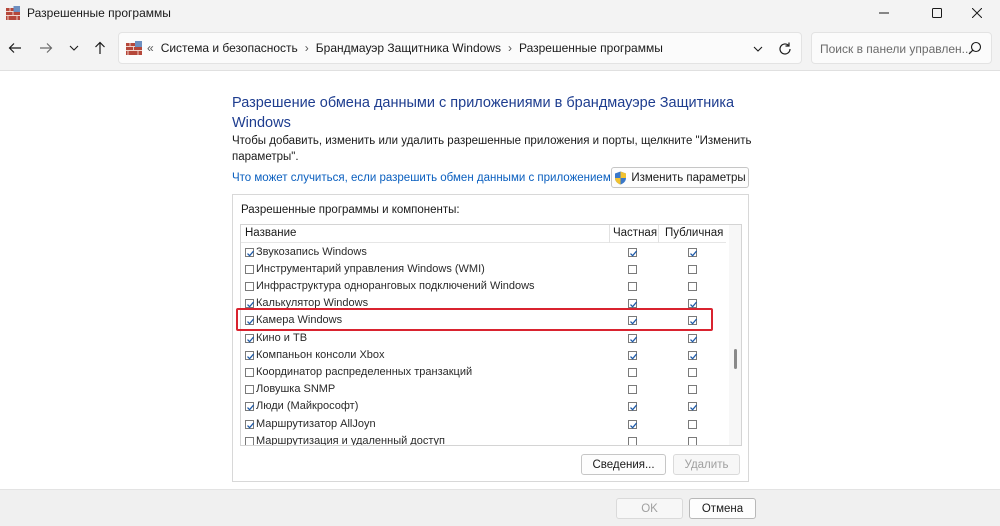 The width and height of the screenshot is (1000, 526). What do you see at coordinates (483, 355) in the screenshot?
I see `app-row: Компаньон консоли Xbox` at bounding box center [483, 355].